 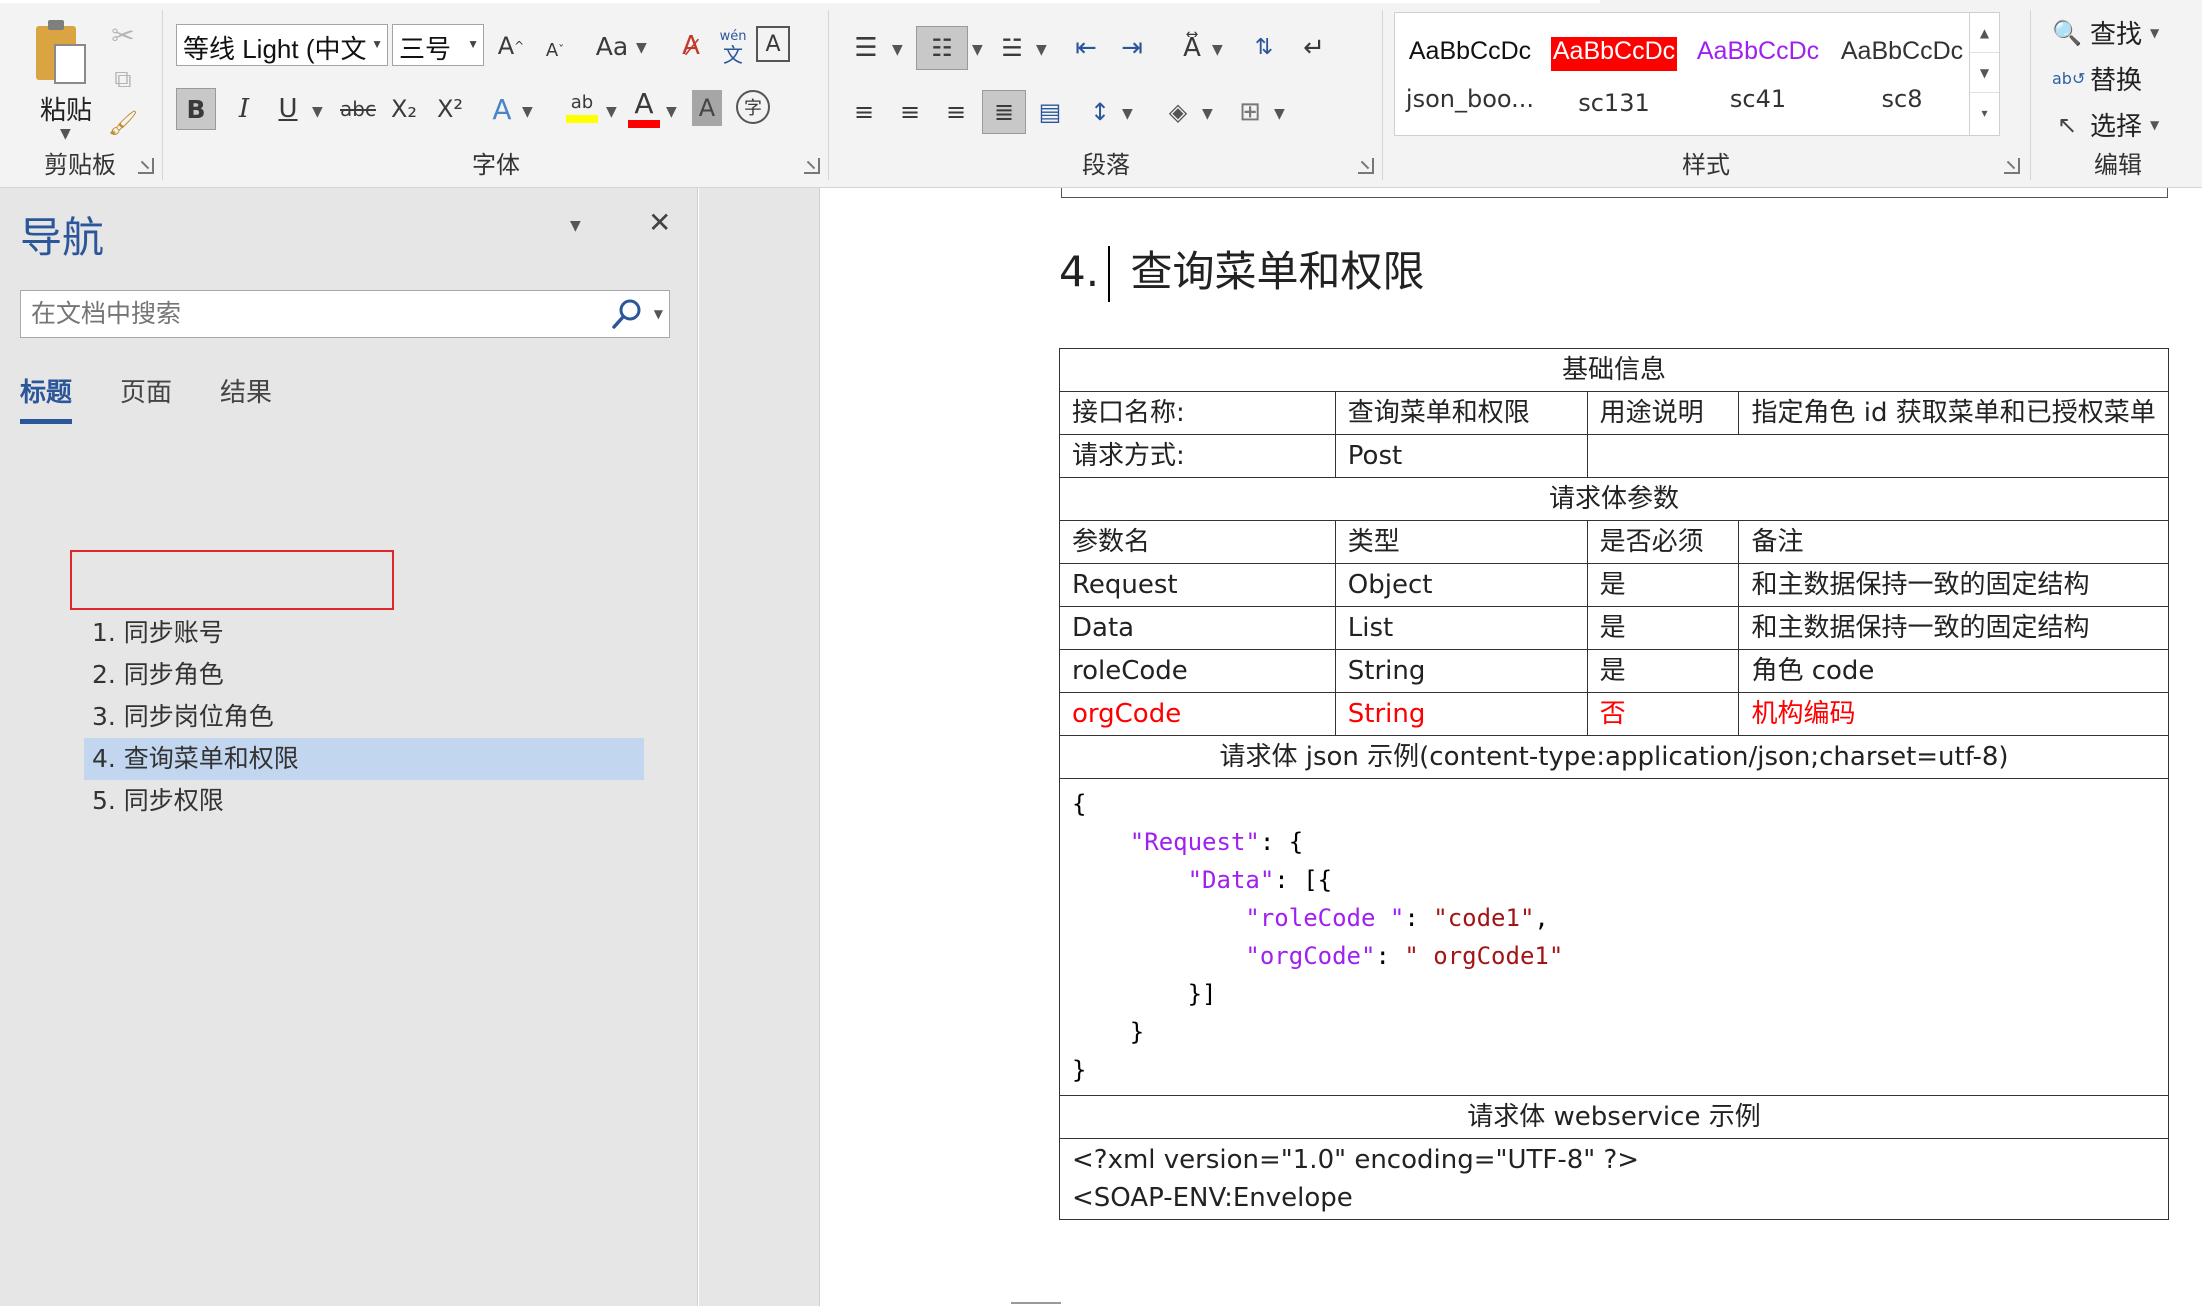 I want to click on nav-heading-item-selected: 4. 查询菜单和权限, so click(x=364, y=759).